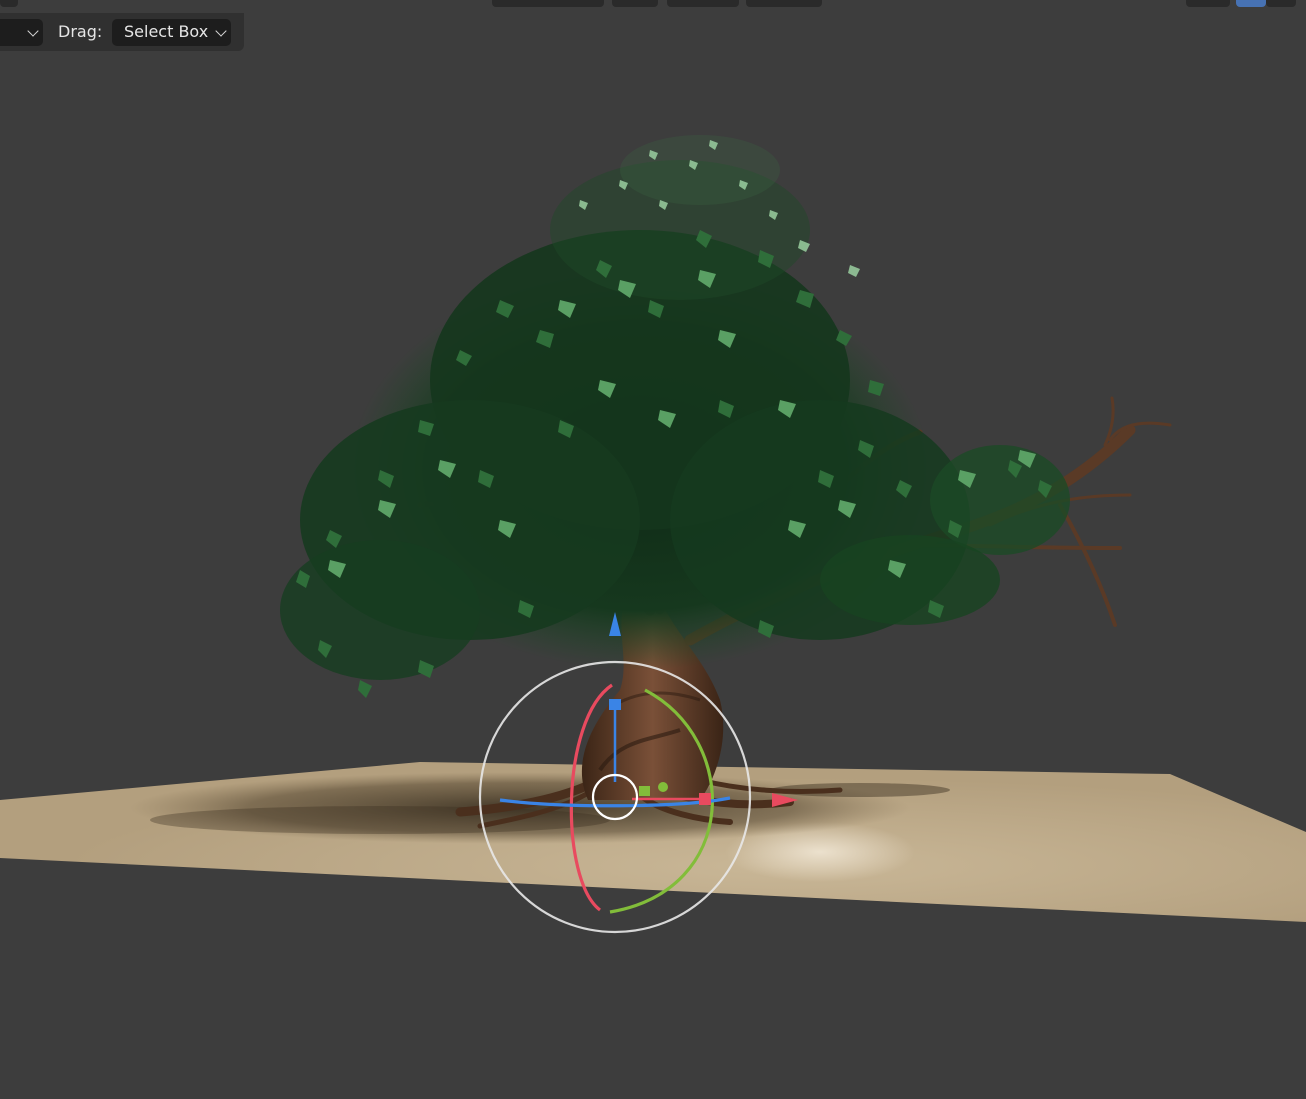 The height and width of the screenshot is (1099, 1306). I want to click on mode-dropdown, so click(21, 32).